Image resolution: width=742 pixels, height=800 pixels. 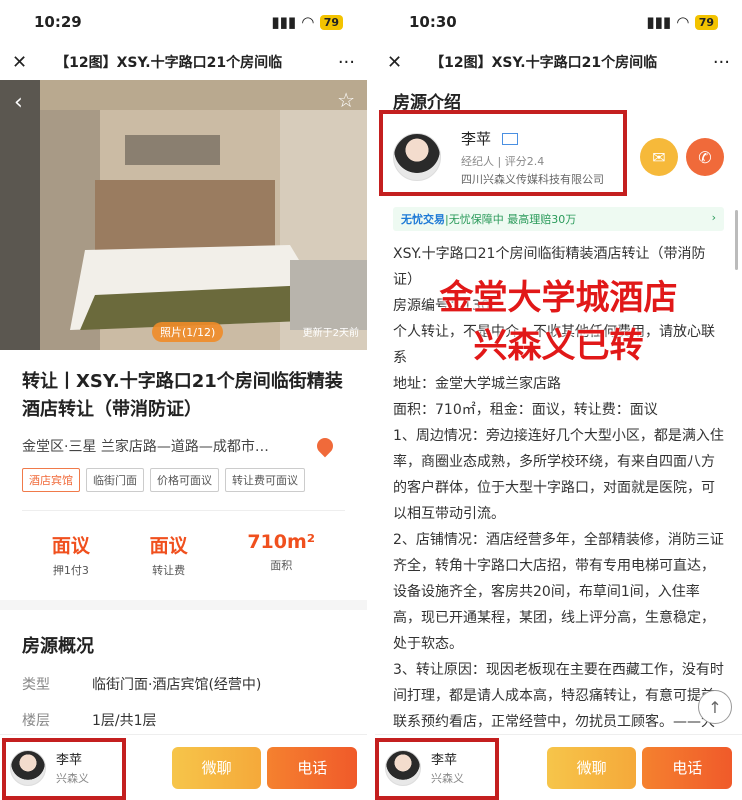 What do you see at coordinates (330, 333) in the screenshot?
I see `updated-label: 更新于2天前` at bounding box center [330, 333].